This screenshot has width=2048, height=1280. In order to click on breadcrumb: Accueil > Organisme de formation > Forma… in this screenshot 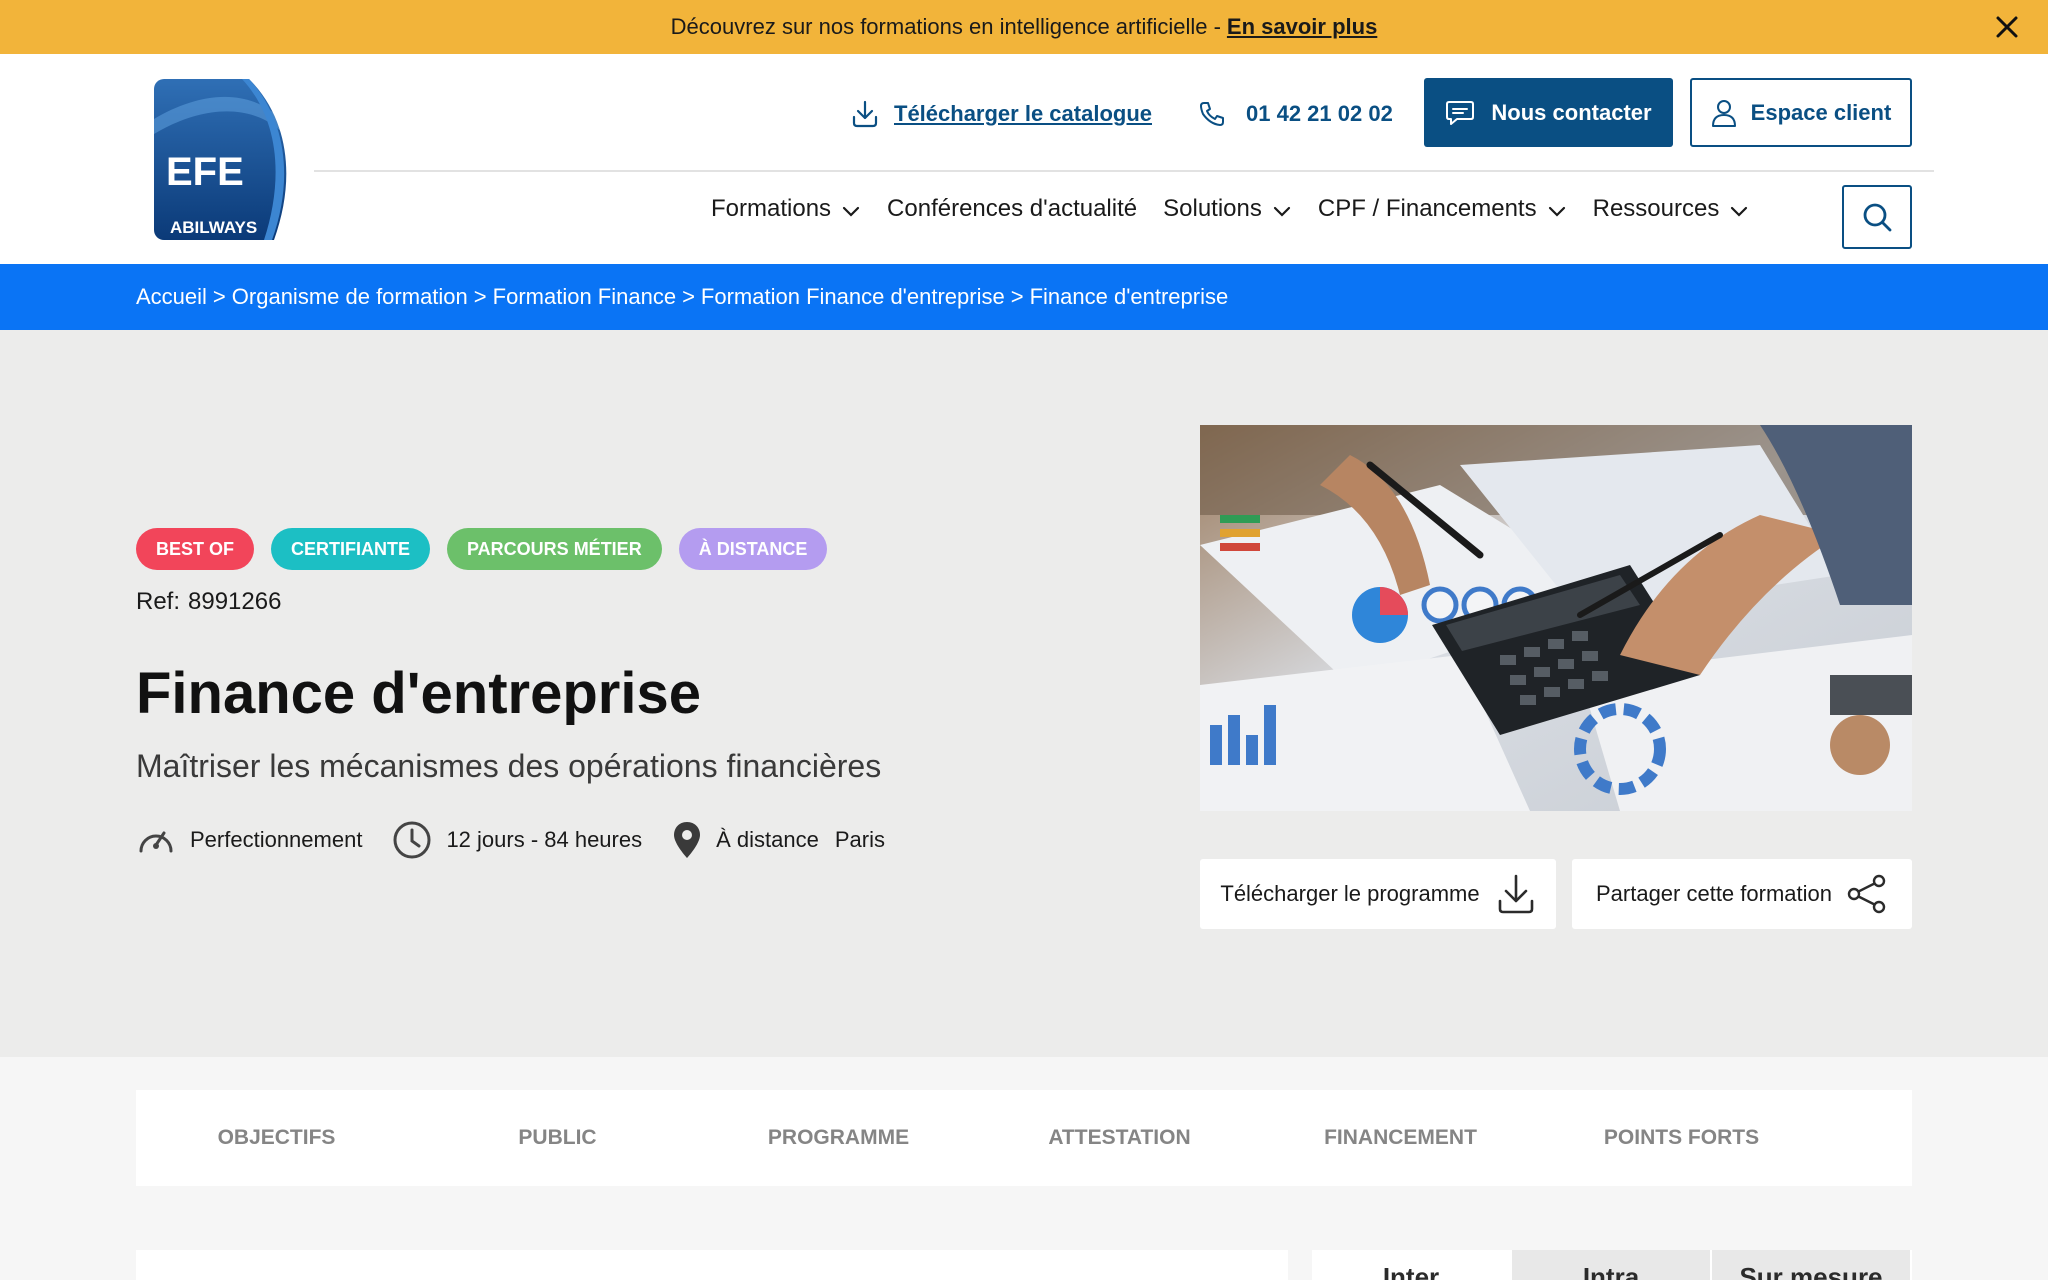, I will do `click(1024, 297)`.